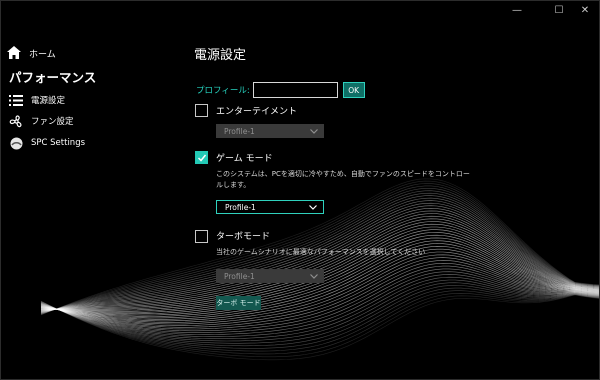  What do you see at coordinates (14, 53) in the screenshot?
I see `home-icon` at bounding box center [14, 53].